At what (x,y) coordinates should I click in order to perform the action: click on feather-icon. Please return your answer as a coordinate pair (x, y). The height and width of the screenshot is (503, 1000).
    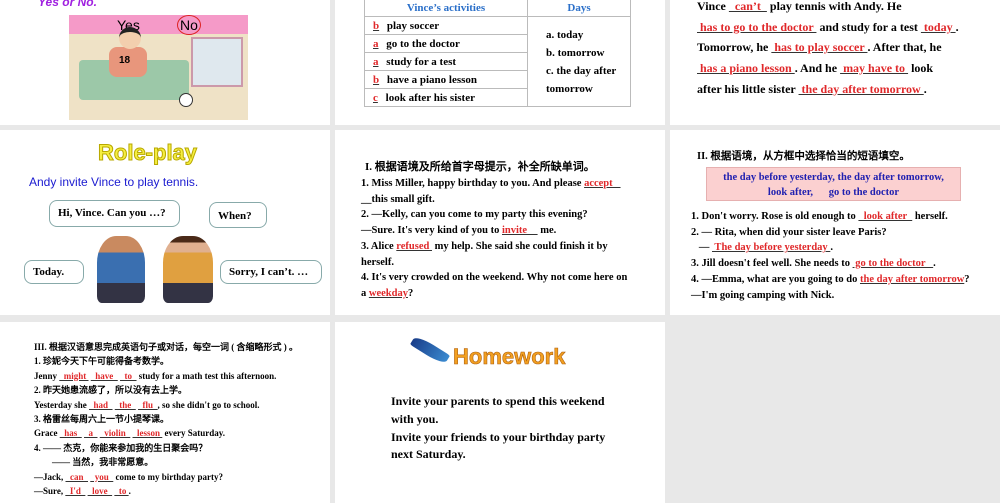
    Looking at the image, I should click on (430, 350).